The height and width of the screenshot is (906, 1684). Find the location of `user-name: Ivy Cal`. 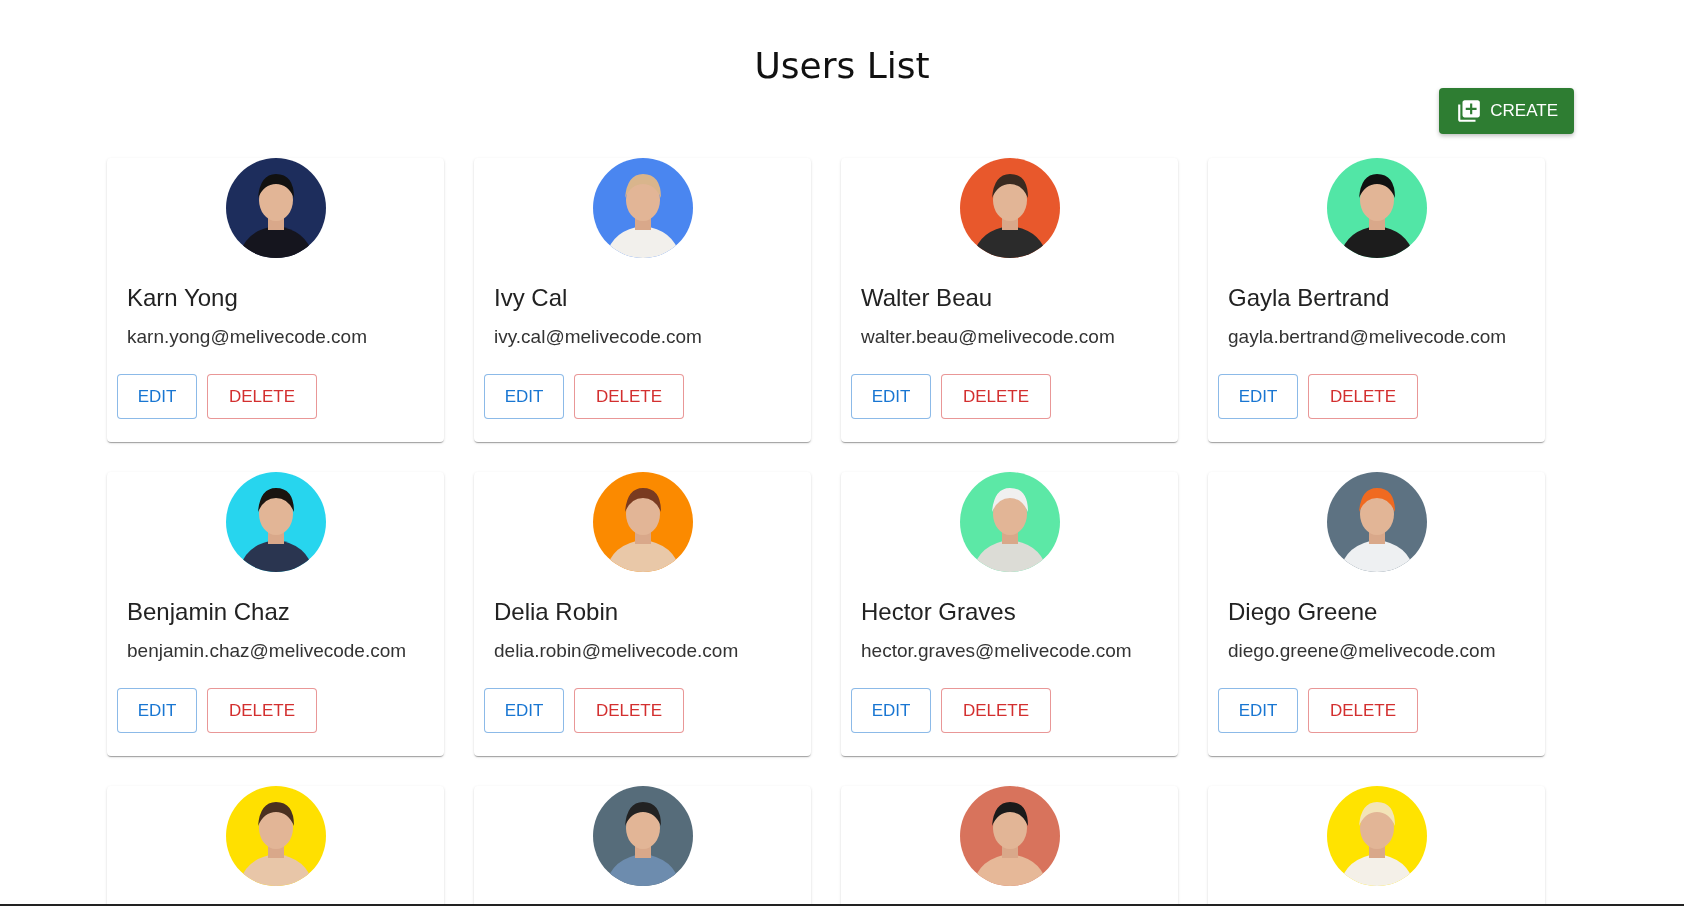

user-name: Ivy Cal is located at coordinates (531, 298).